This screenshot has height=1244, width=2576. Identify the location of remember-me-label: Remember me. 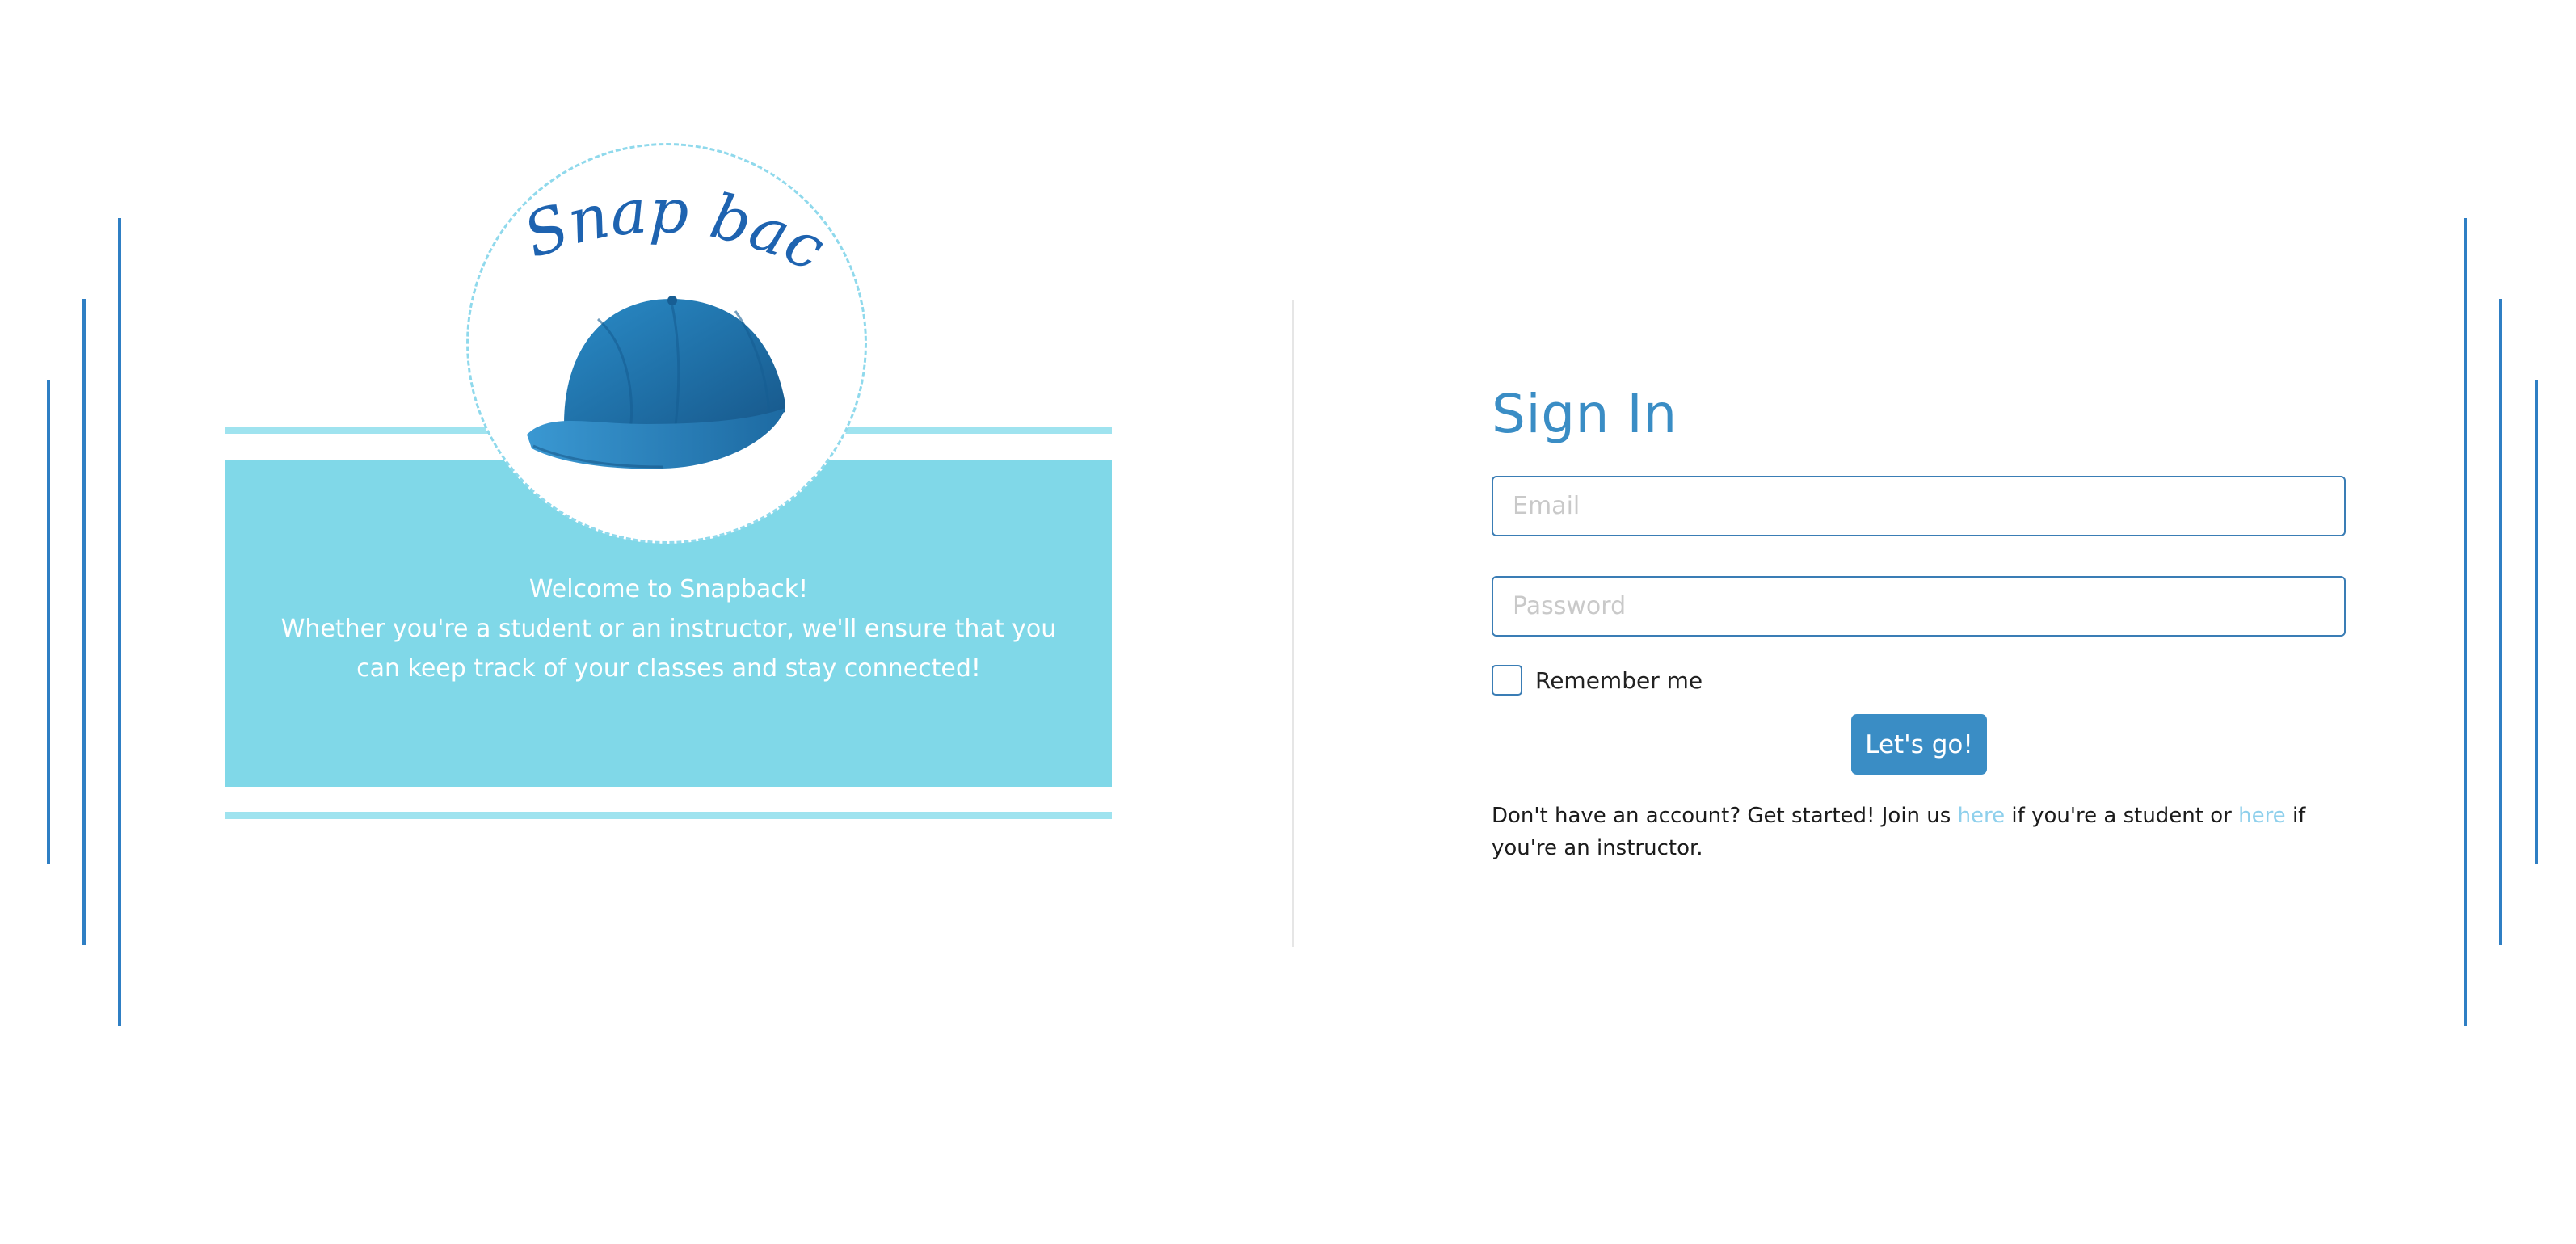
(1619, 681).